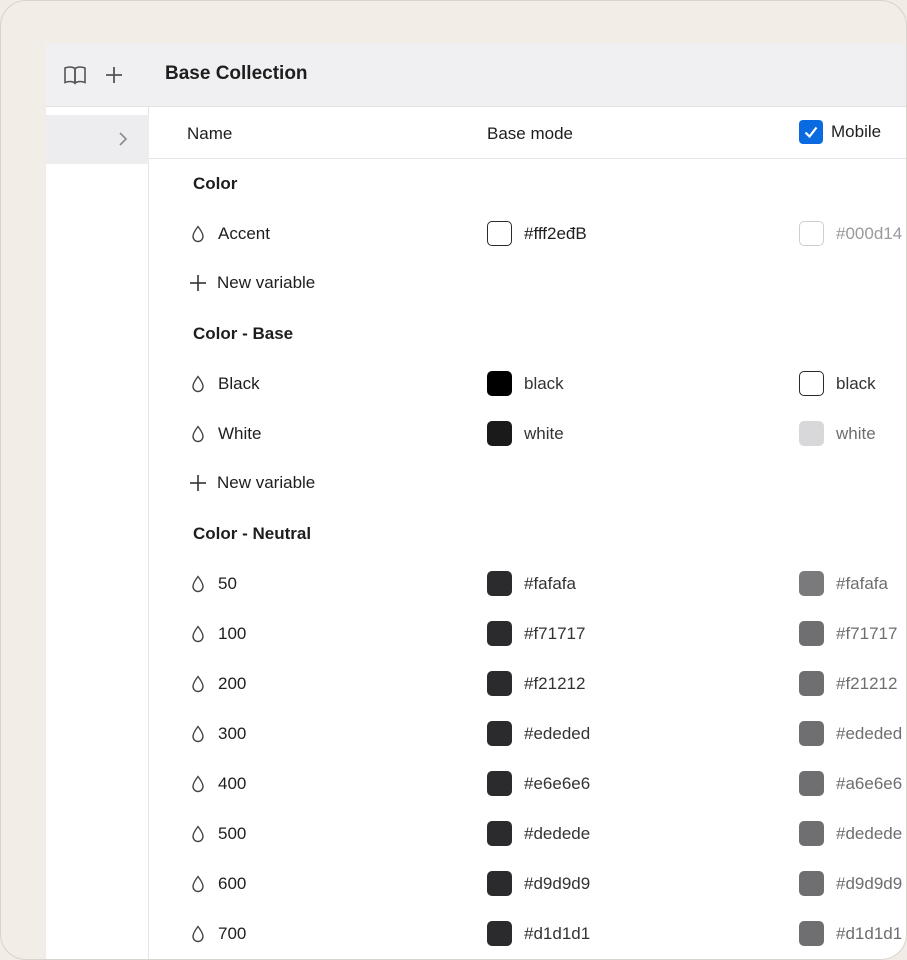 This screenshot has width=907, height=960. I want to click on mobile-value-cell: #f71717, so click(848, 633).